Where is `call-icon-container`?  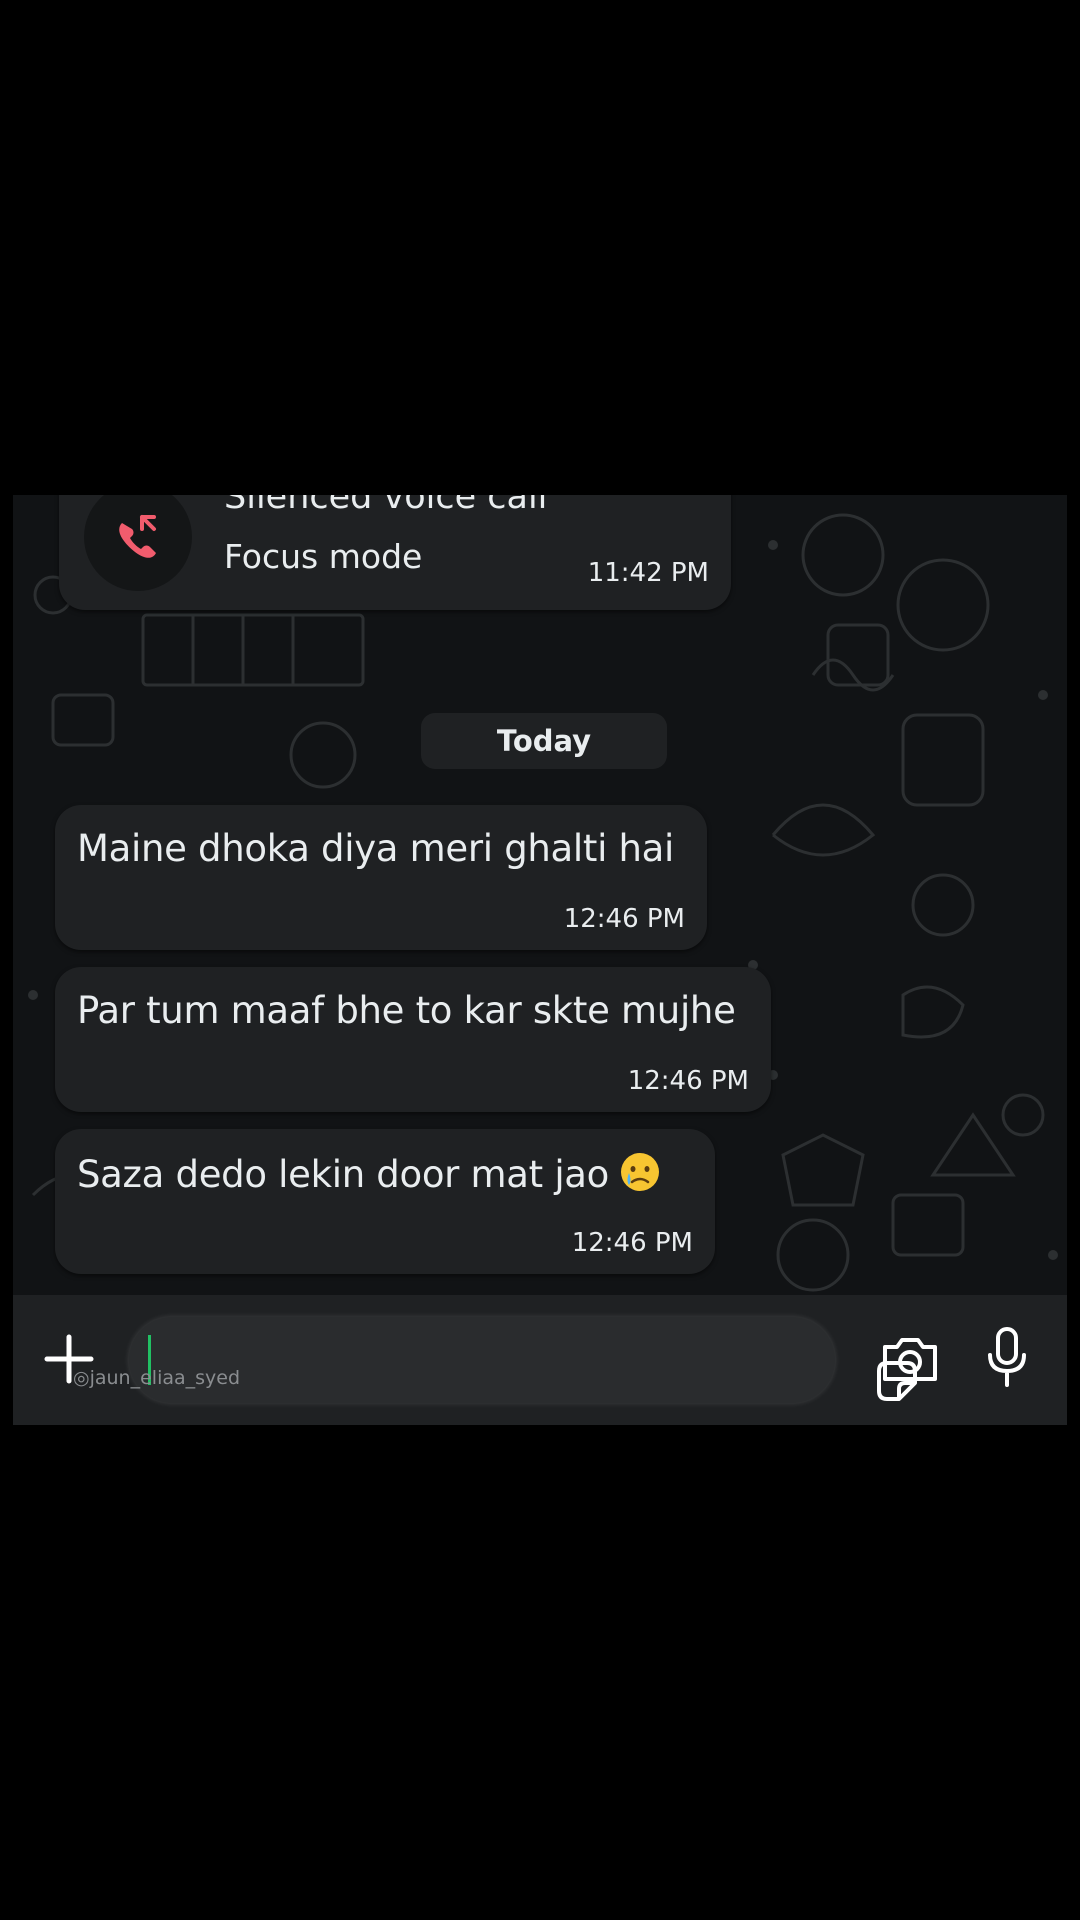
call-icon-container is located at coordinates (138, 543).